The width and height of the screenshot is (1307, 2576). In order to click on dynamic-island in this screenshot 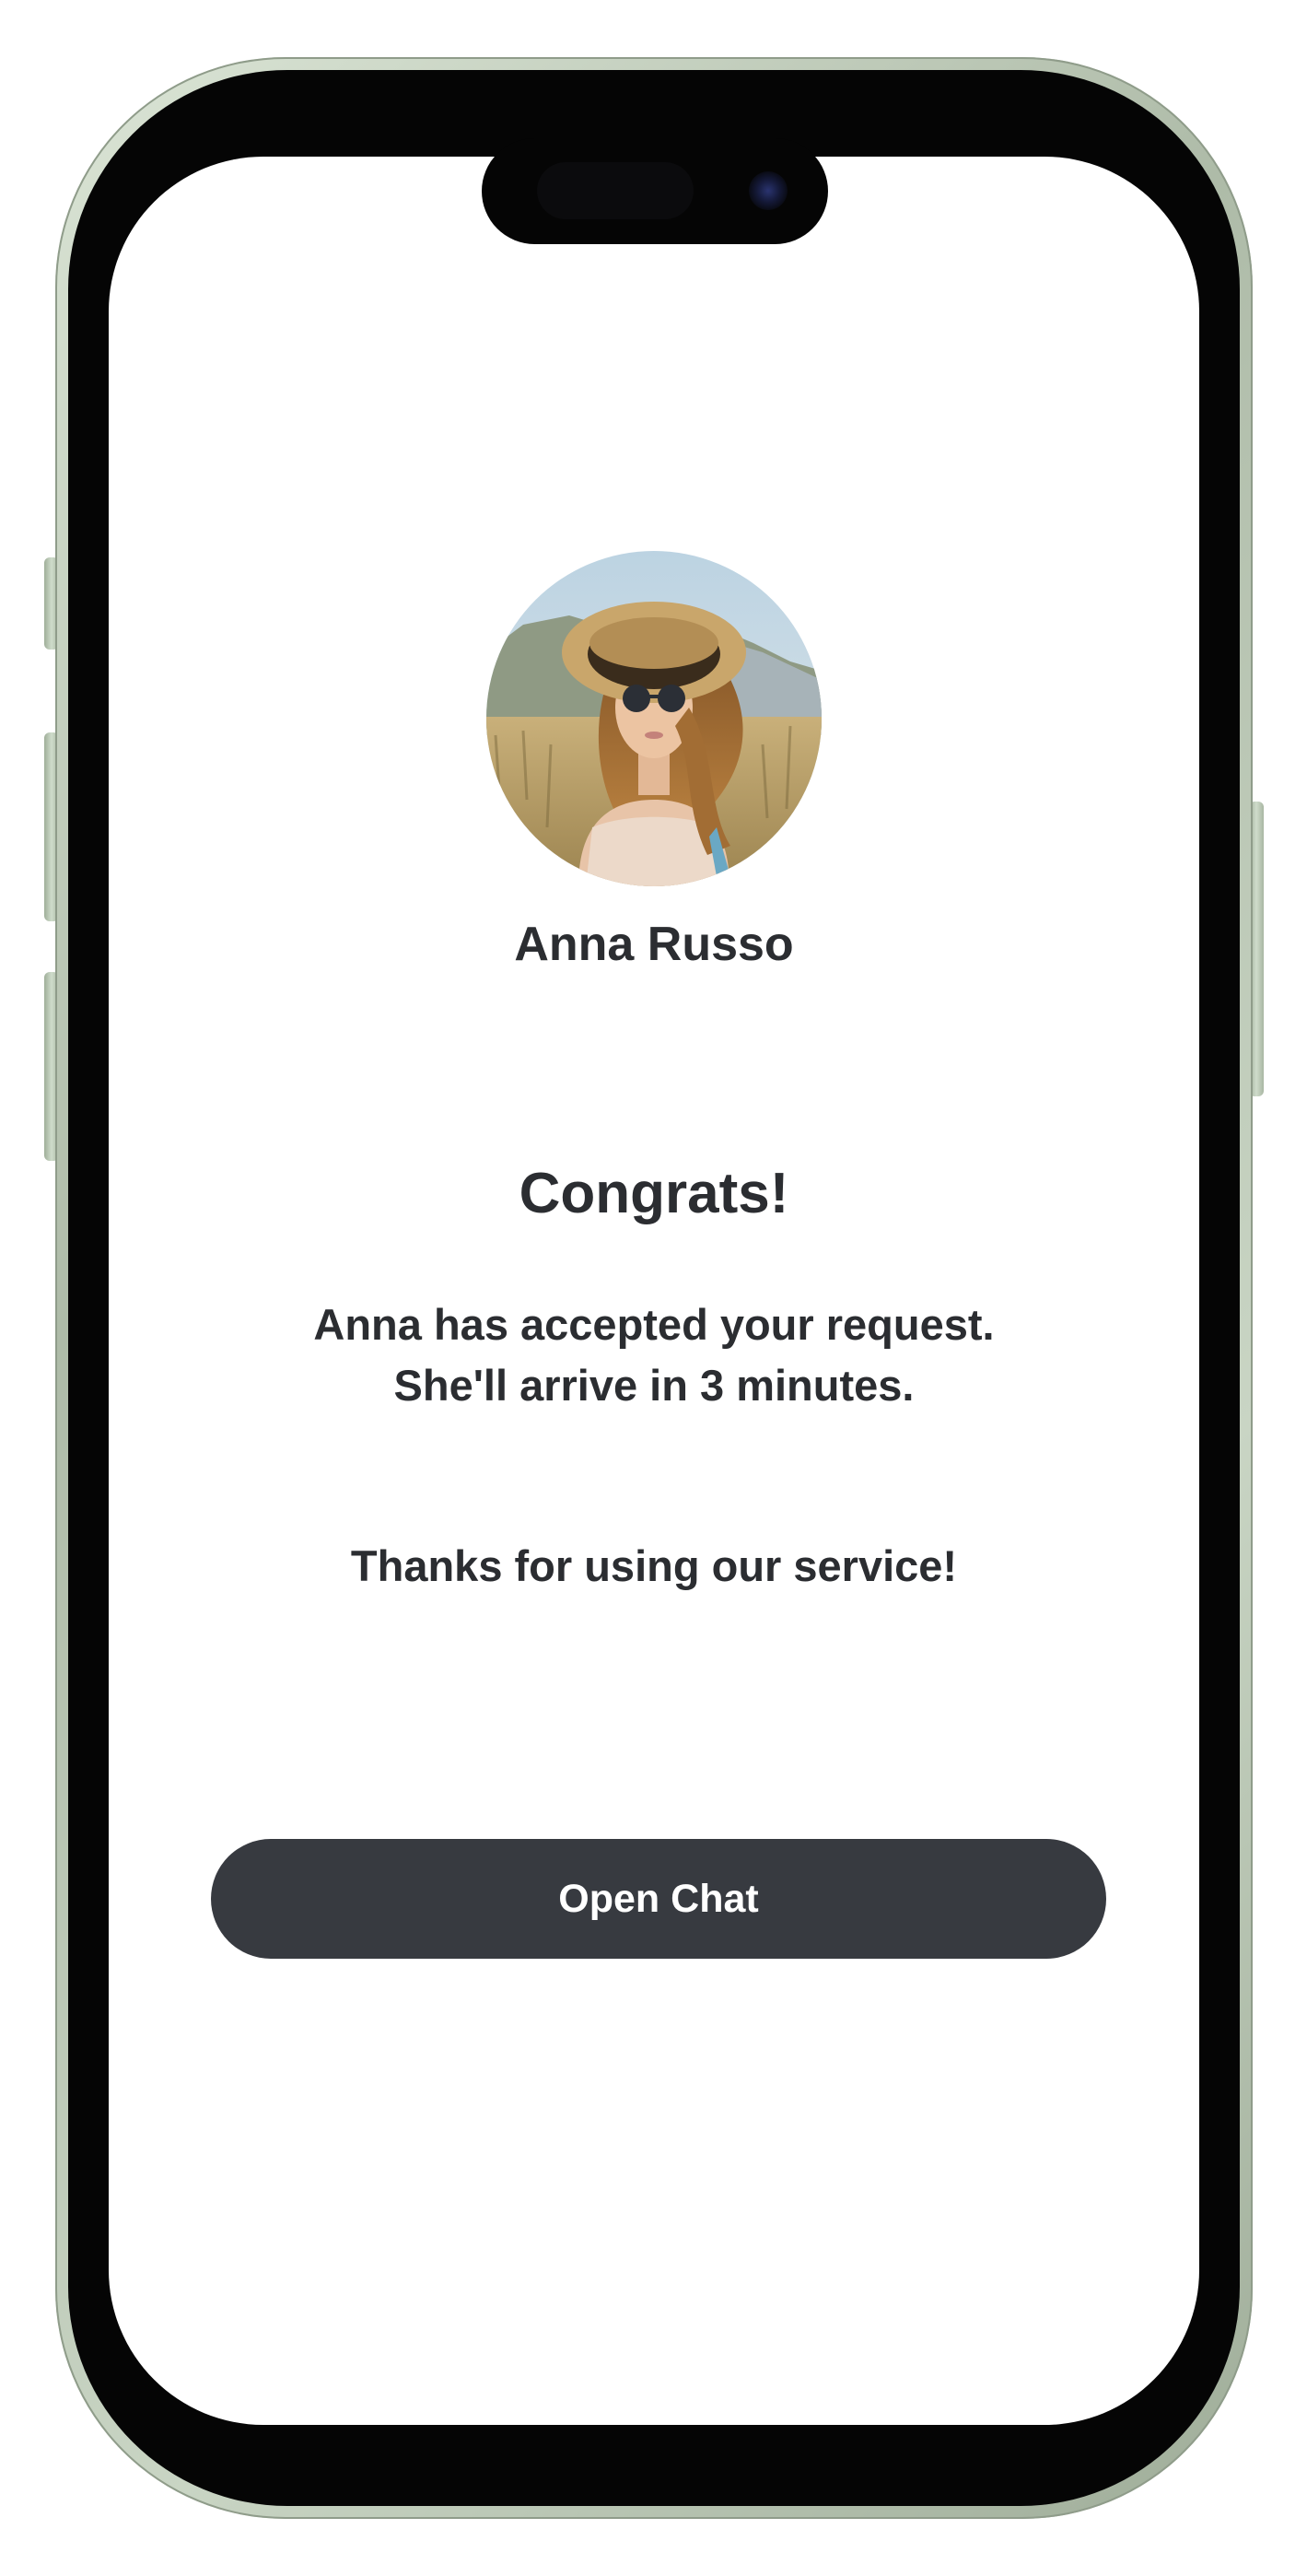, I will do `click(655, 191)`.